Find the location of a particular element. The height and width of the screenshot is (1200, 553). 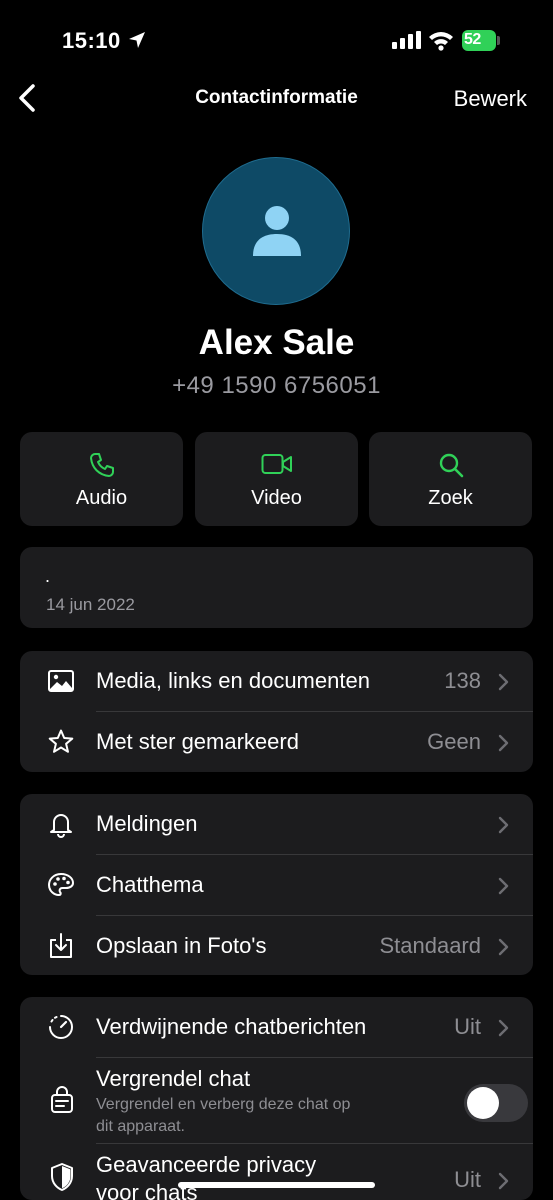

notifications-label: Meldingen is located at coordinates (147, 823).